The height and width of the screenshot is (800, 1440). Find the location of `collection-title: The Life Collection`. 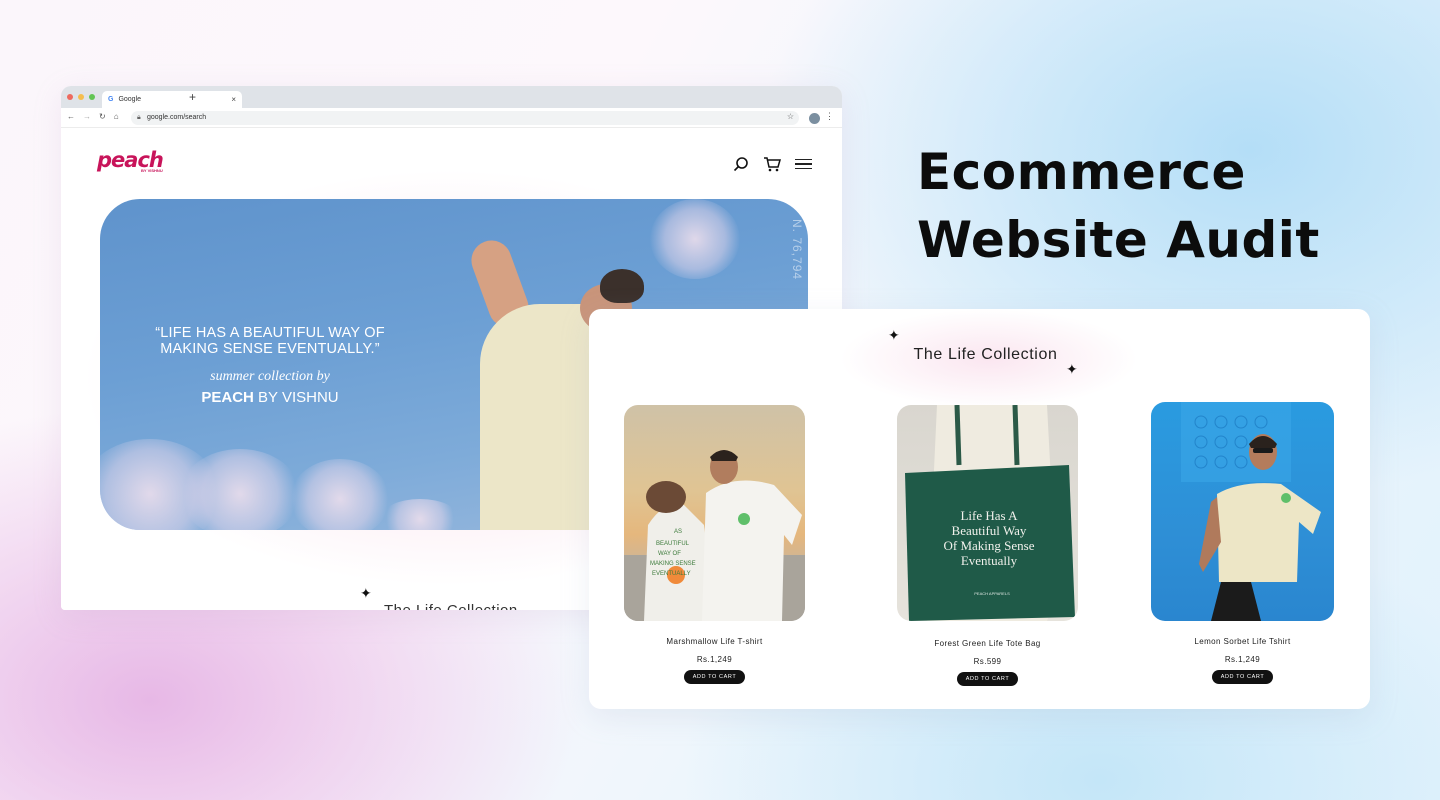

collection-title: The Life Collection is located at coordinates (985, 354).